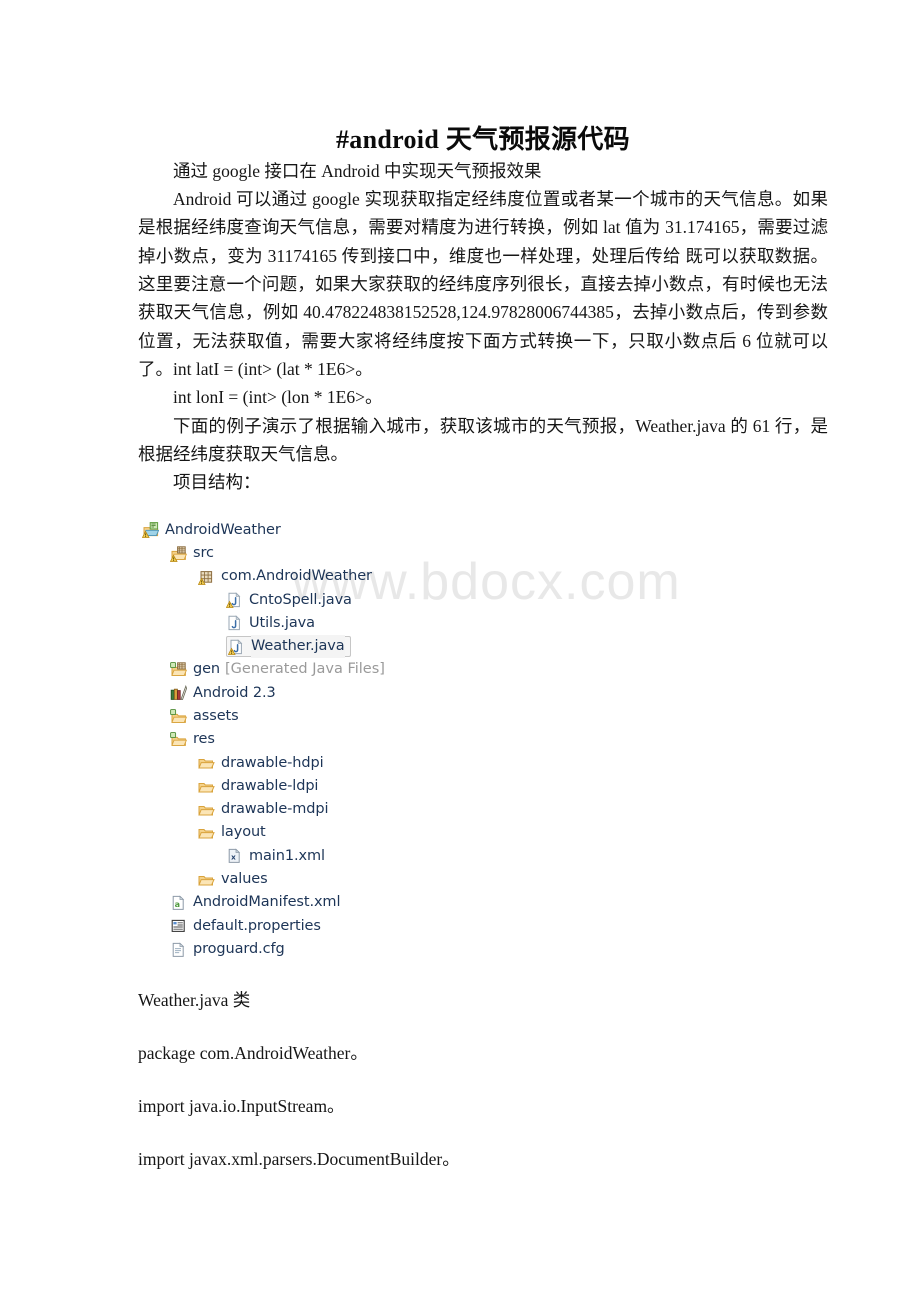 Image resolution: width=920 pixels, height=1302 pixels. I want to click on tree-node-content: assets, so click(204, 716).